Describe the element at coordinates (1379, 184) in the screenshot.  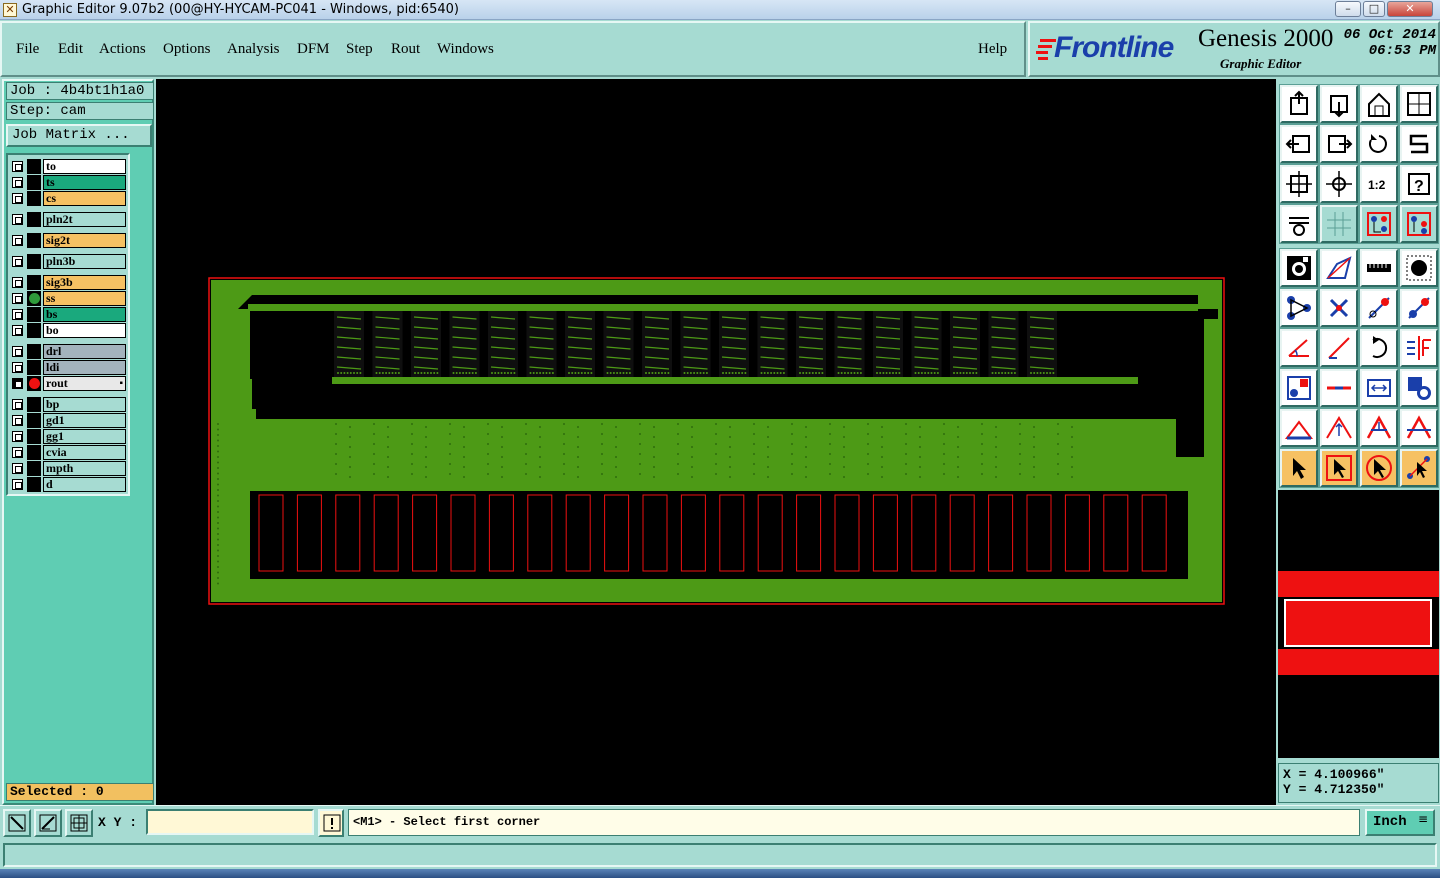
I see `scale-1-2-button: 1:2` at that location.